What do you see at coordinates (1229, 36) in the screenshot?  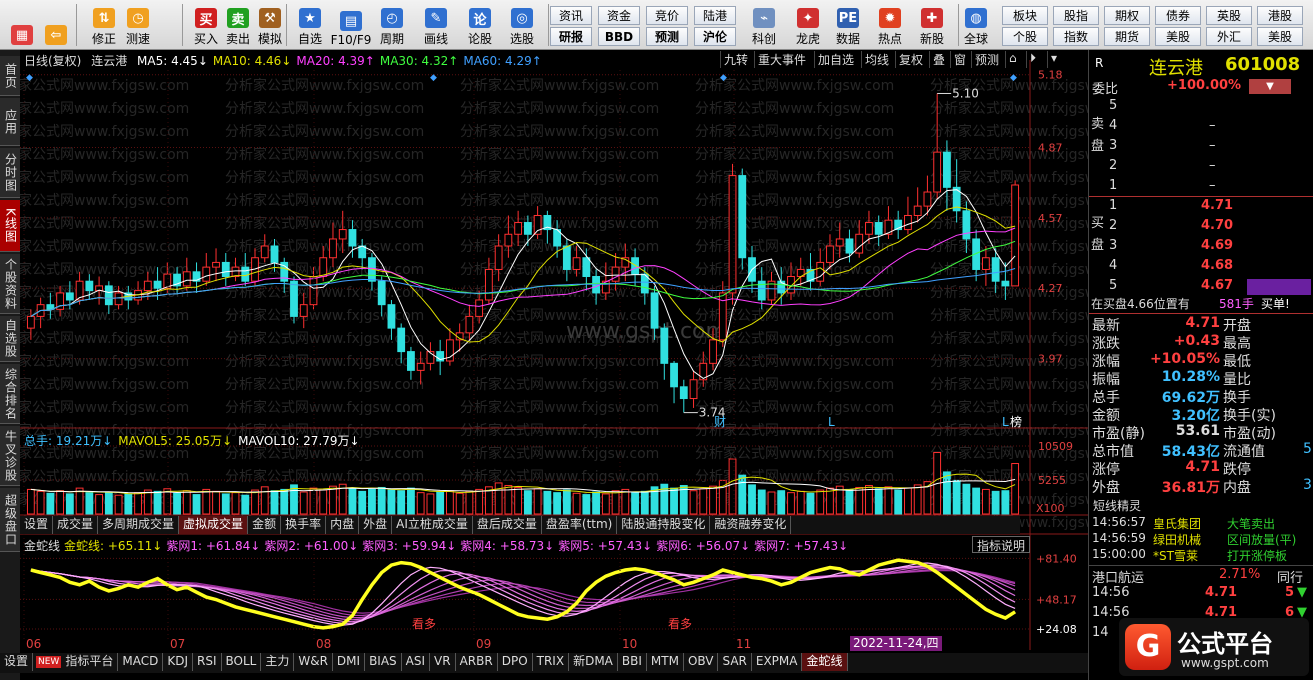 I see `market-button: 外汇` at bounding box center [1229, 36].